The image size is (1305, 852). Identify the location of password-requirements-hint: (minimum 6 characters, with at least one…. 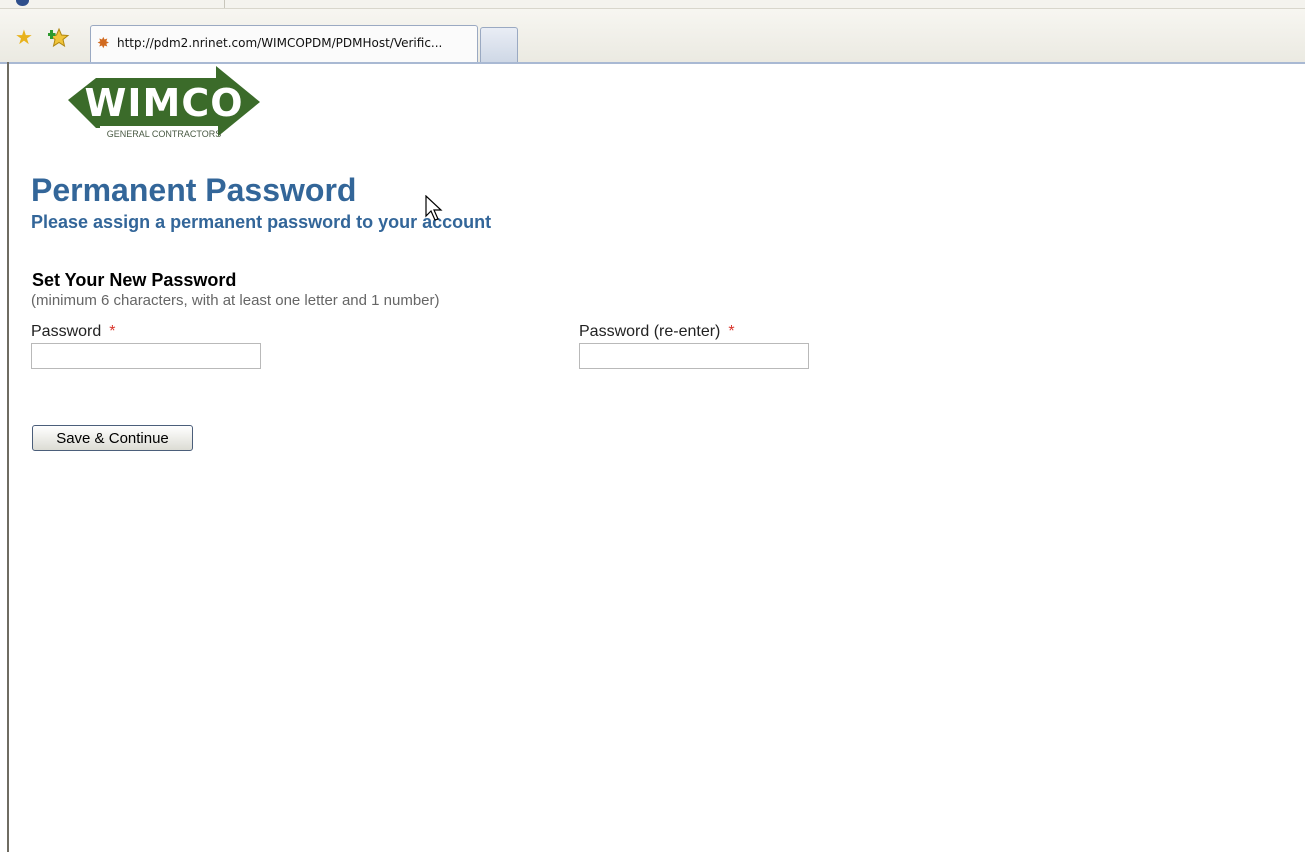
(235, 300).